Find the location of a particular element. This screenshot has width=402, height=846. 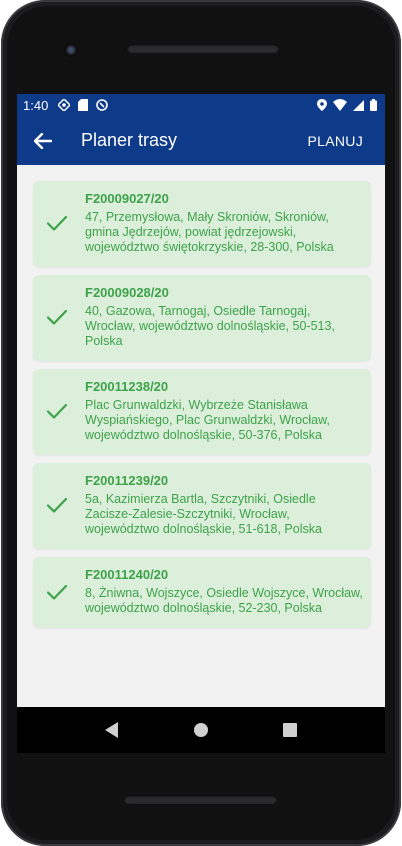

navigation-bar is located at coordinates (201, 730).